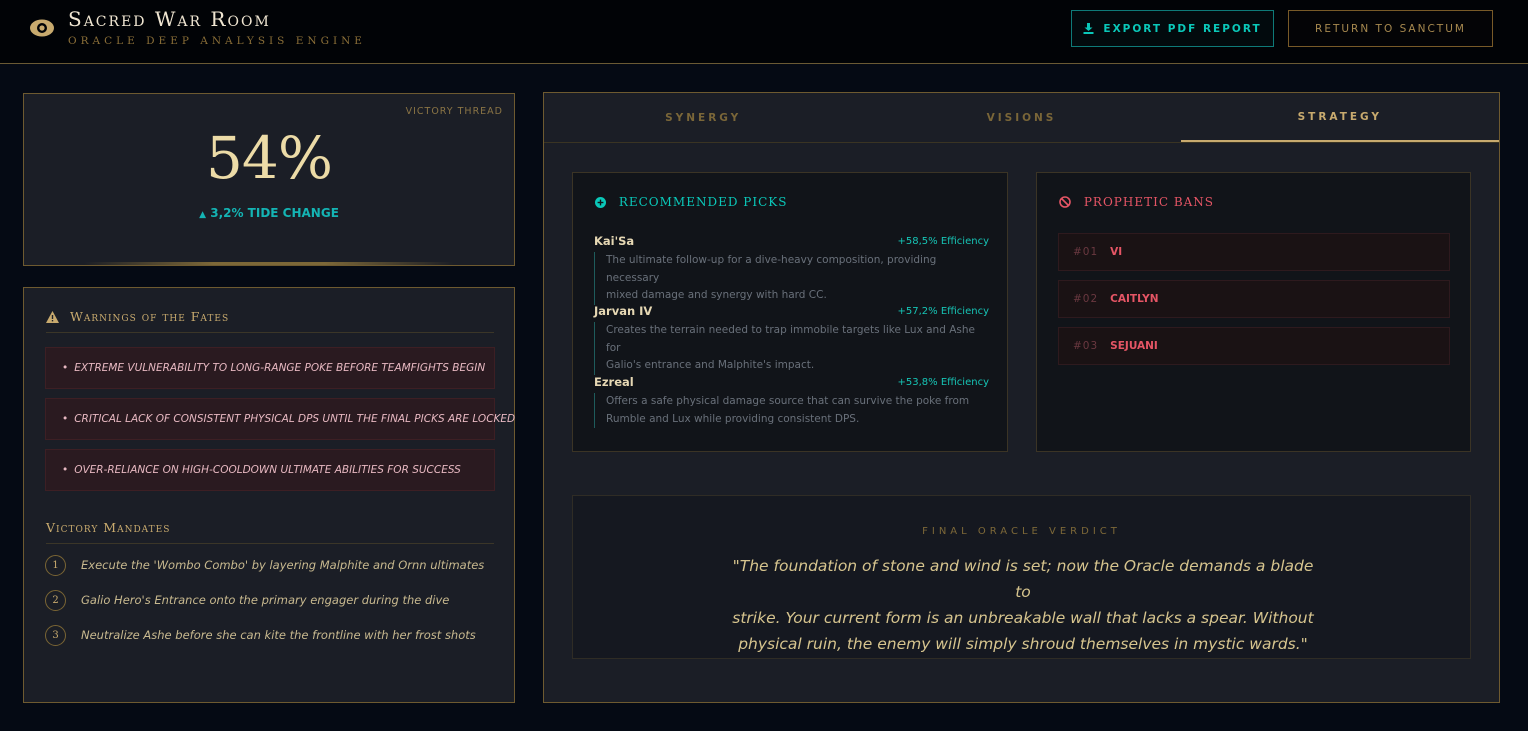 The width and height of the screenshot is (1528, 731). I want to click on victory-percentage: 54%, so click(269, 158).